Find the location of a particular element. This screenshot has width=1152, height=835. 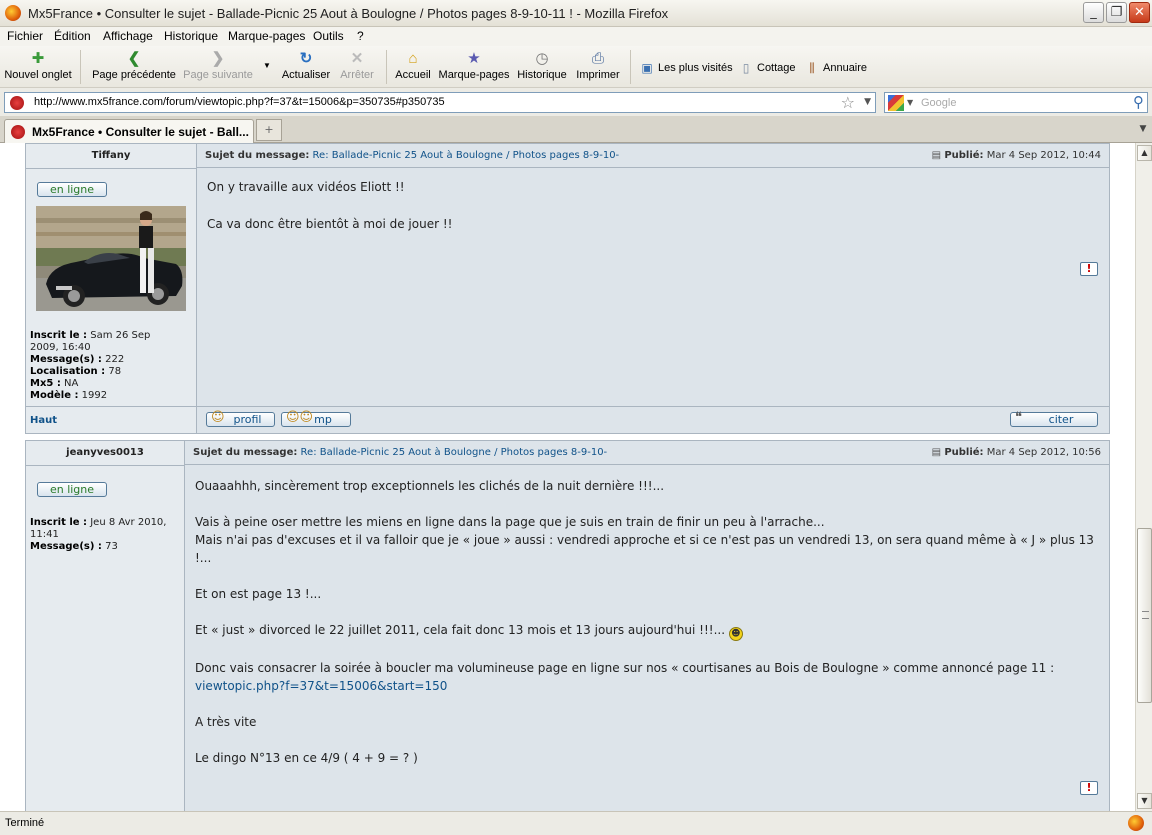

quote-button: ❝ citer is located at coordinates (1054, 419).